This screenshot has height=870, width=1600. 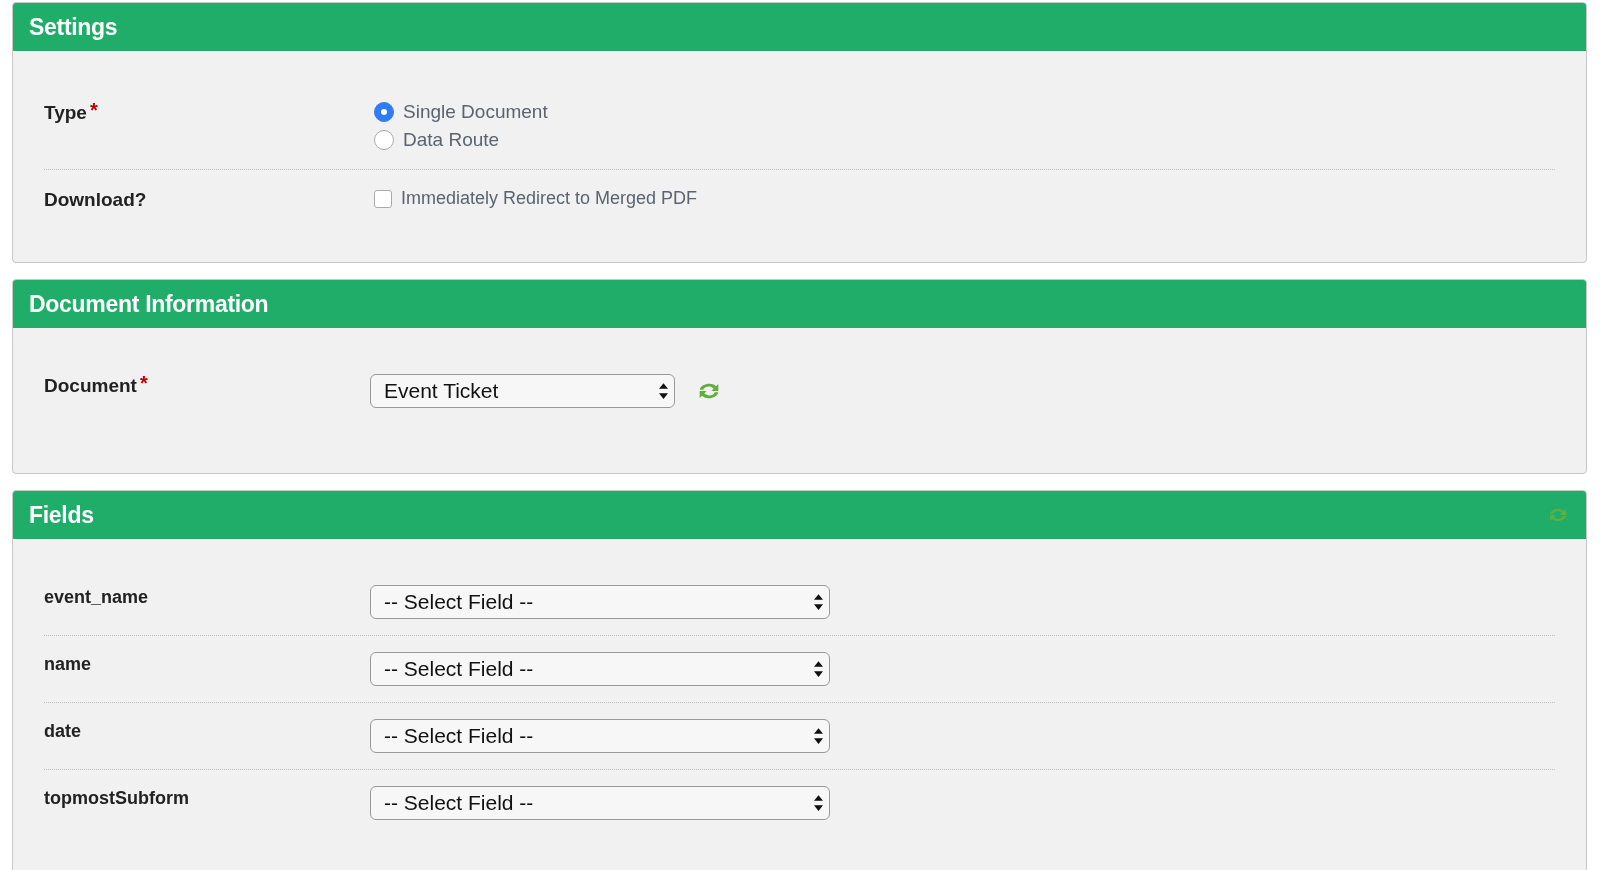 I want to click on panel-title: Settings, so click(x=73, y=27).